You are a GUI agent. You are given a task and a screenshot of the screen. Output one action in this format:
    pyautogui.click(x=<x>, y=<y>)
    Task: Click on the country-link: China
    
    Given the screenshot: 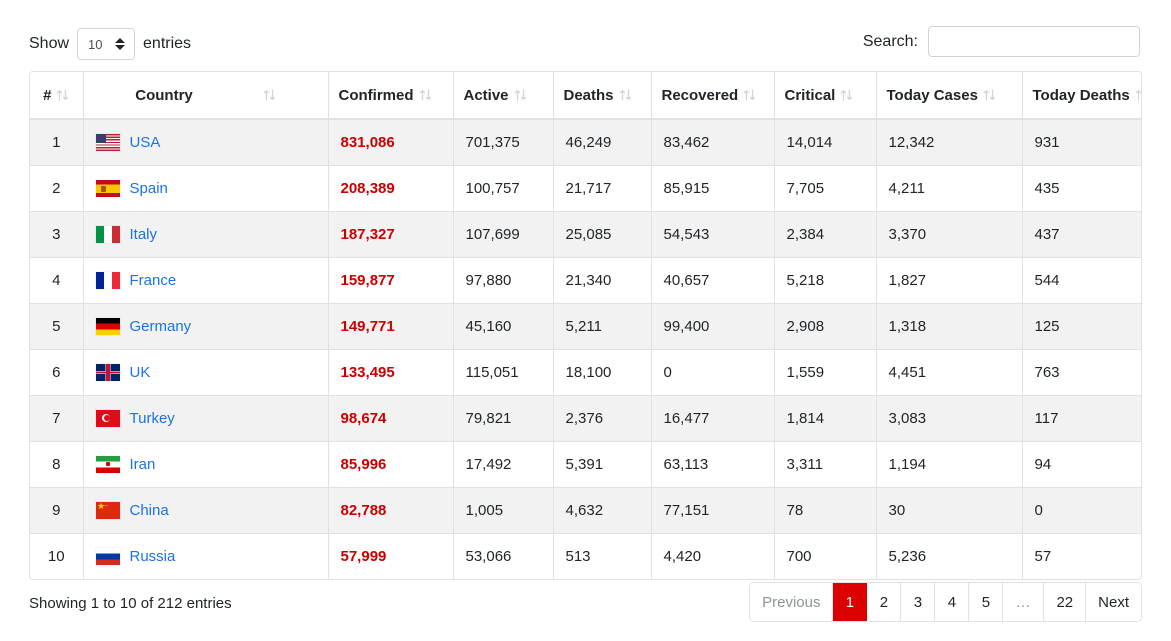 What is the action you would take?
    pyautogui.click(x=149, y=510)
    